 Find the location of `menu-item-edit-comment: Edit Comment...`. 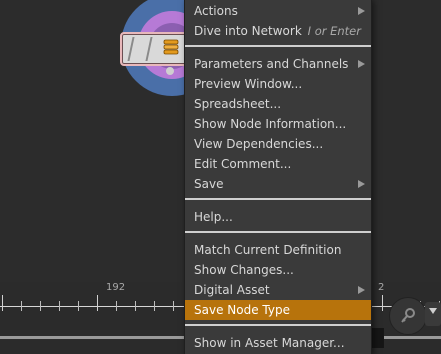

menu-item-edit-comment: Edit Comment... is located at coordinates (278, 164).